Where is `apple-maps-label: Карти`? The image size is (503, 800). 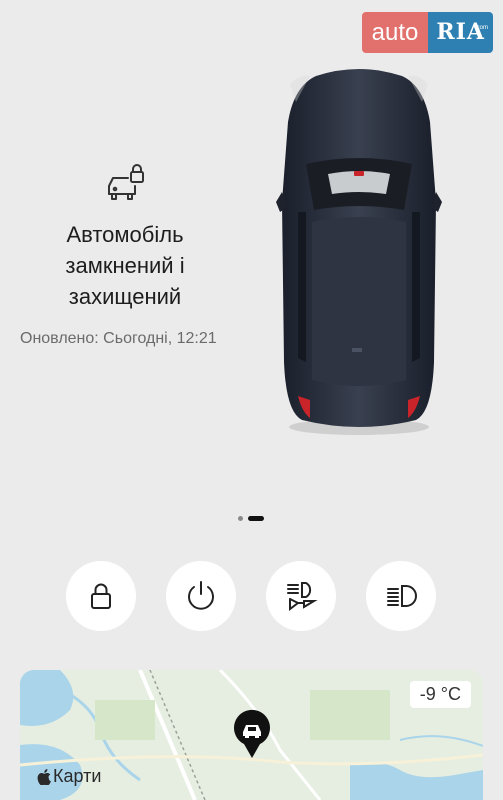
apple-maps-label: Карти is located at coordinates (69, 776).